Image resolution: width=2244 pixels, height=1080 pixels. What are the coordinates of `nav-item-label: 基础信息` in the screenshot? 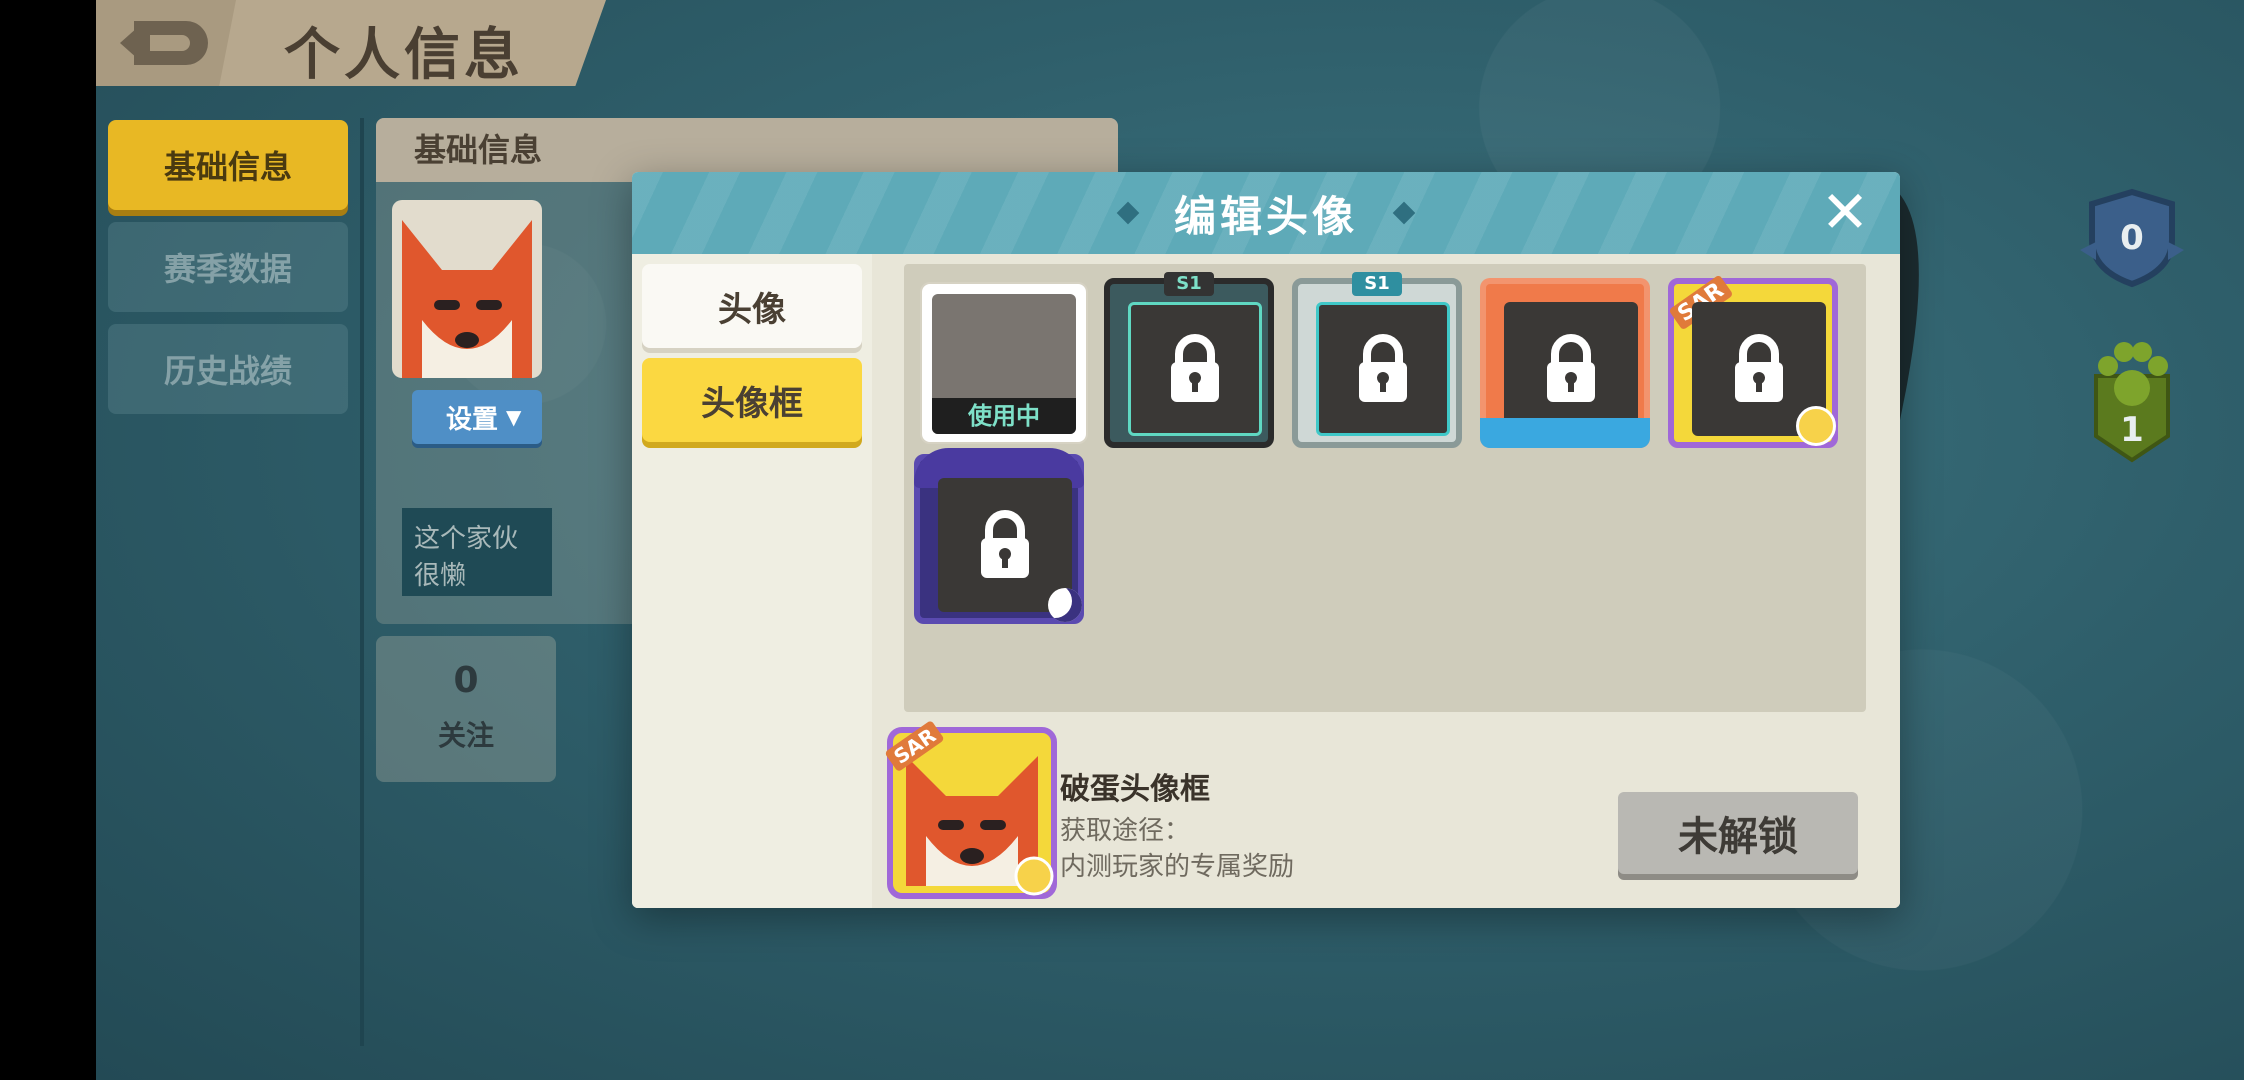 It's located at (227, 167).